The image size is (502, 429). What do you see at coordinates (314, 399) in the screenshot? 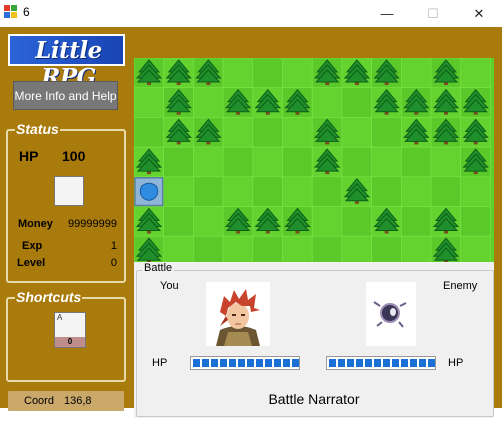
I see `battle-narrator: Battle Narrator` at bounding box center [314, 399].